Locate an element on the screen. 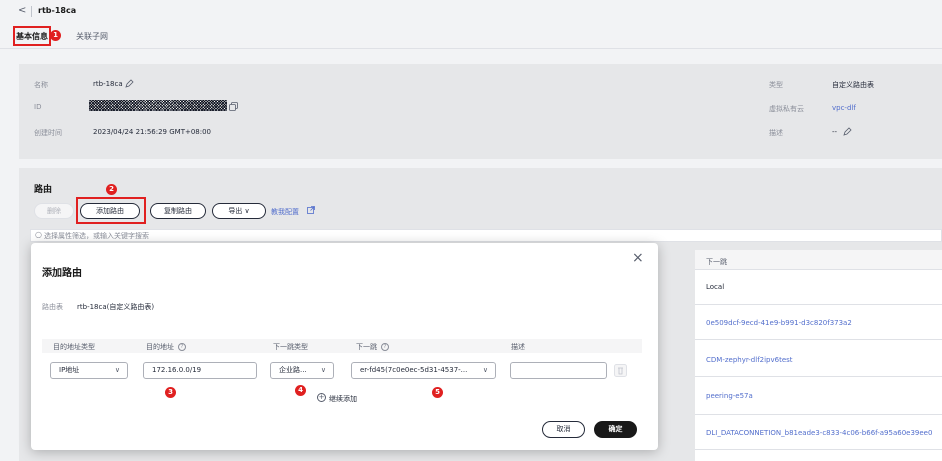 Image resolution: width=942 pixels, height=461 pixels. next-hop-type-select: 企业路... ∨ is located at coordinates (302, 370).